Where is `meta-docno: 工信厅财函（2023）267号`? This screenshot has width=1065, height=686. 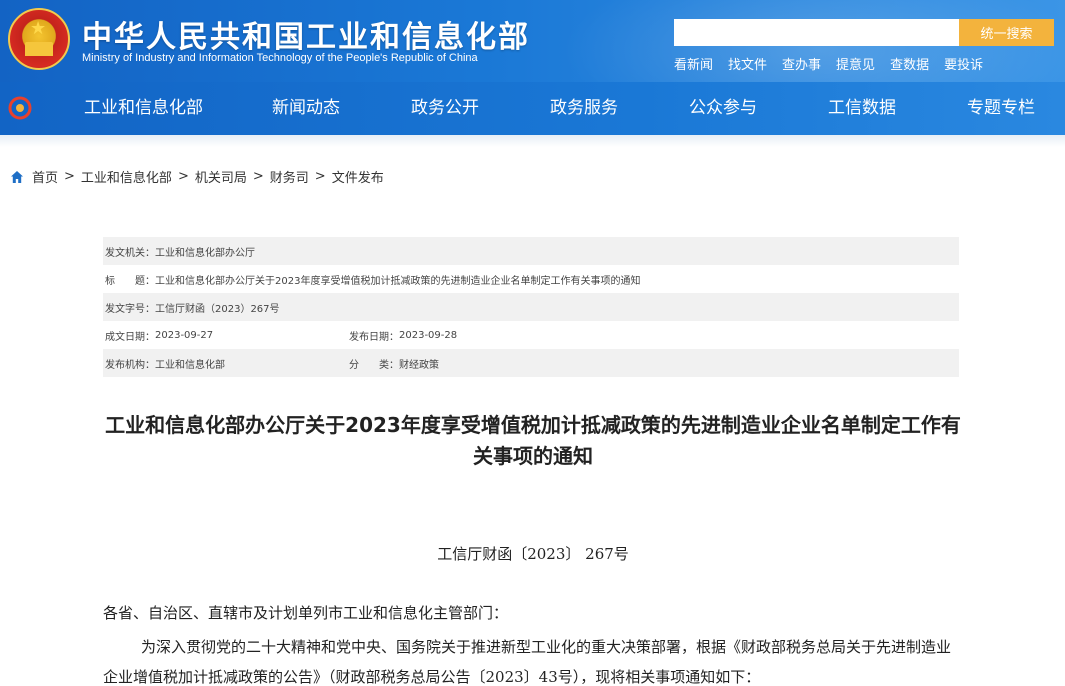
meta-docno: 工信厅财函（2023）267号 is located at coordinates (217, 309).